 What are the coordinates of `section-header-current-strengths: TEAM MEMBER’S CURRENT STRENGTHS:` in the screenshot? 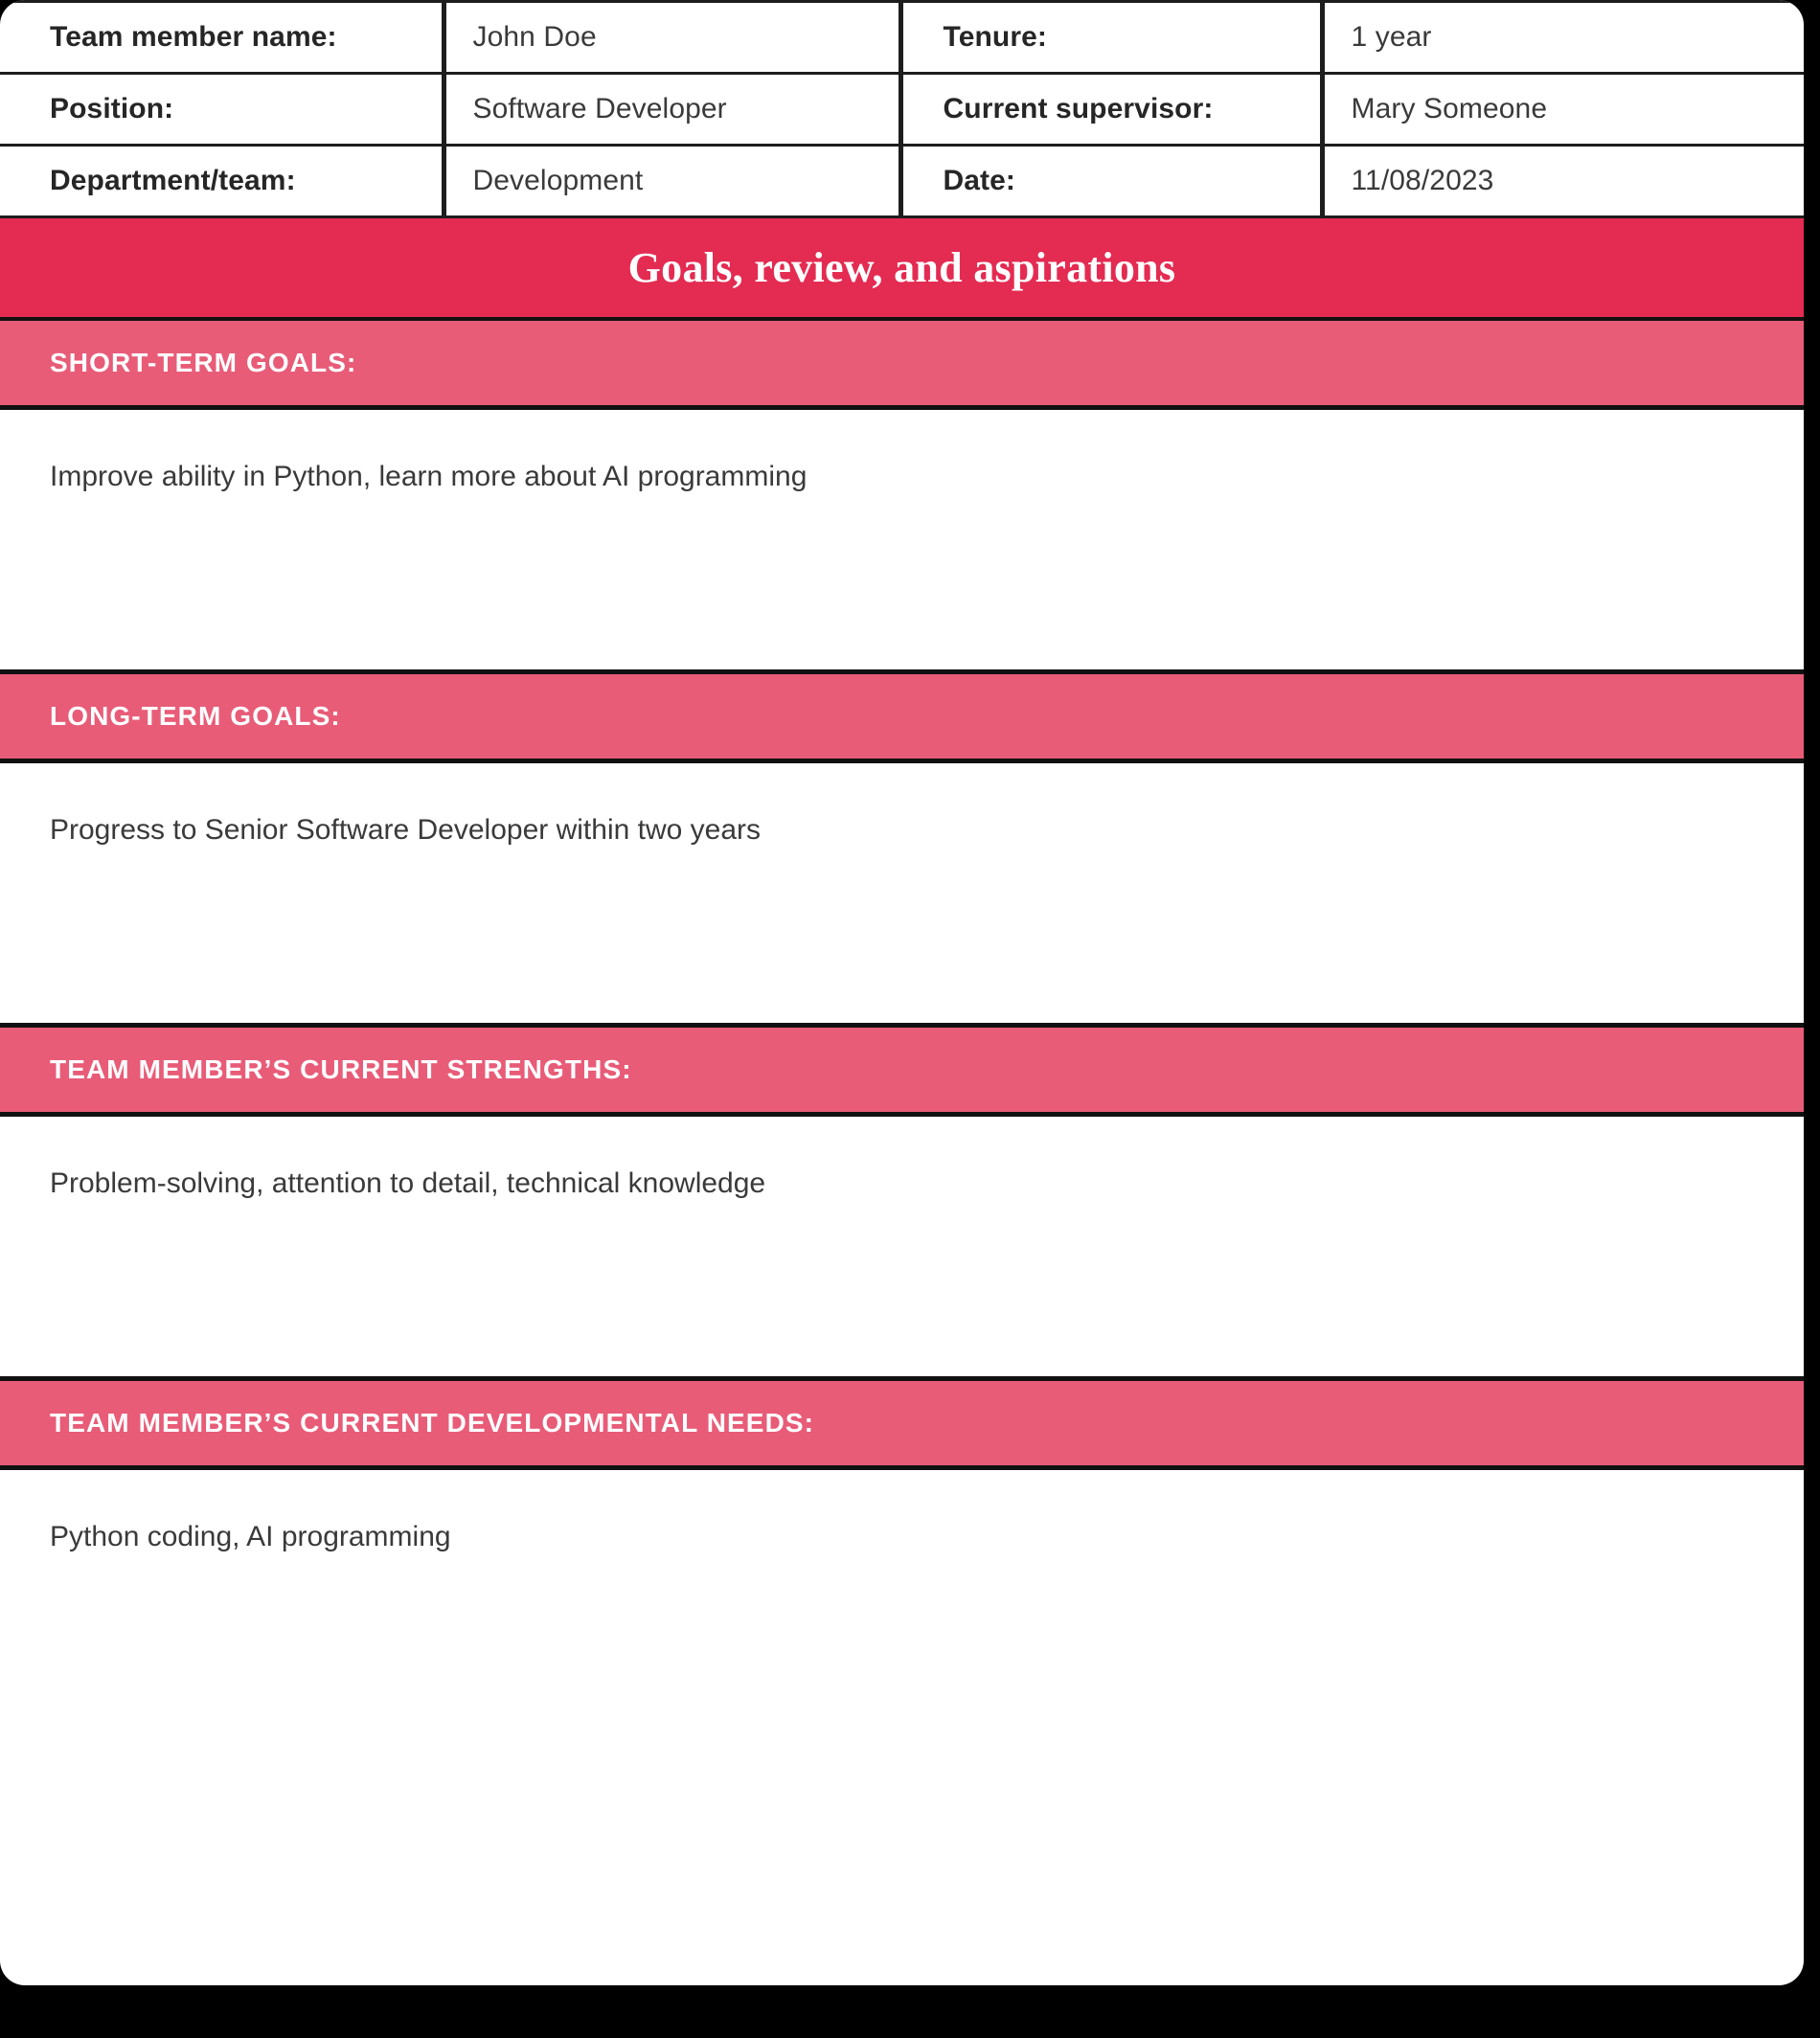 It's located at (902, 1073).